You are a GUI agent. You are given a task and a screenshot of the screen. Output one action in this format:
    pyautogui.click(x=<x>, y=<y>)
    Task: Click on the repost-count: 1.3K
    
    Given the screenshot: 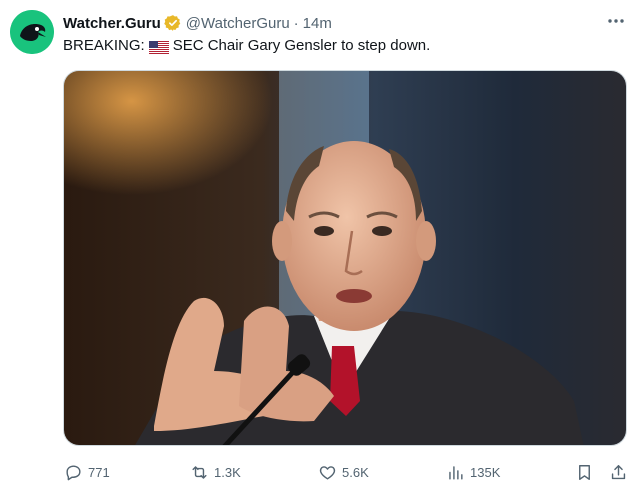 What is the action you would take?
    pyautogui.click(x=227, y=472)
    